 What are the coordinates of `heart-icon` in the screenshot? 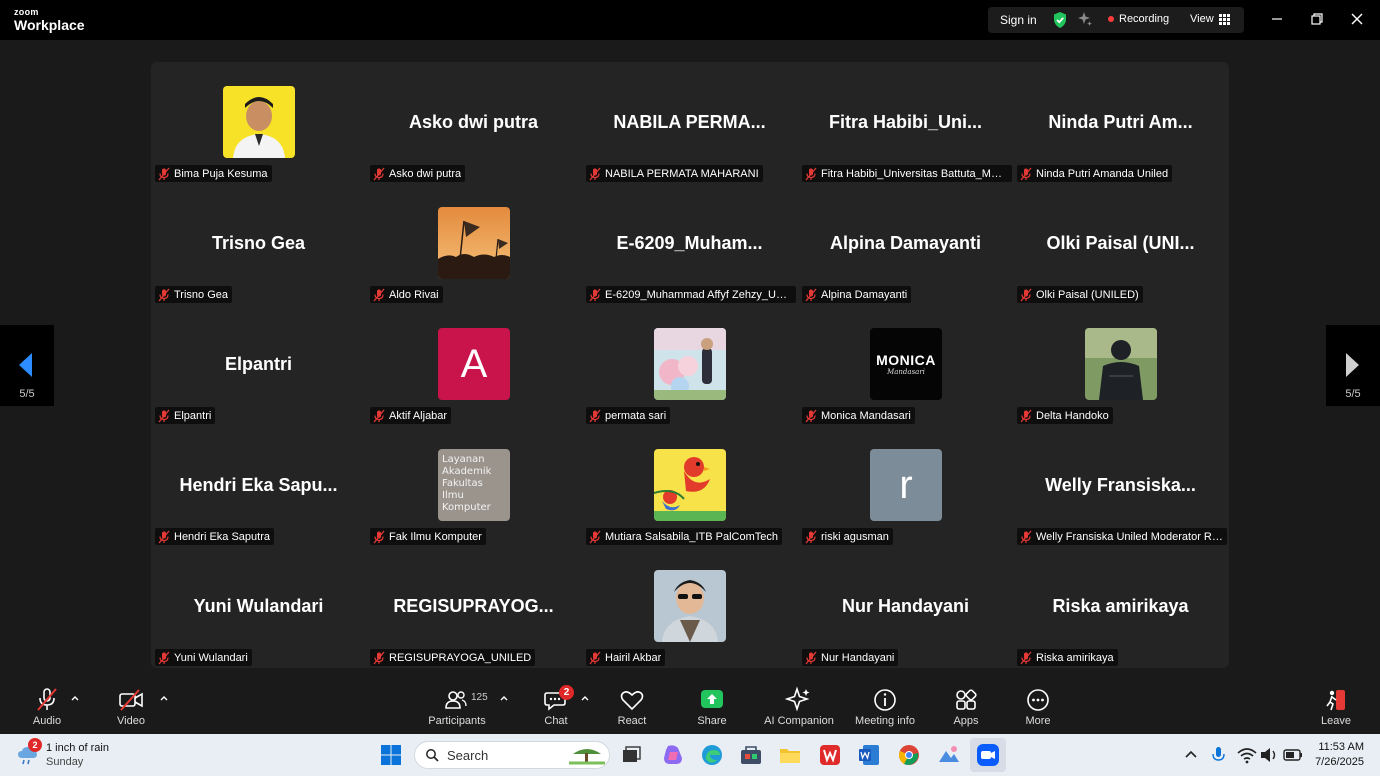 It's located at (632, 701).